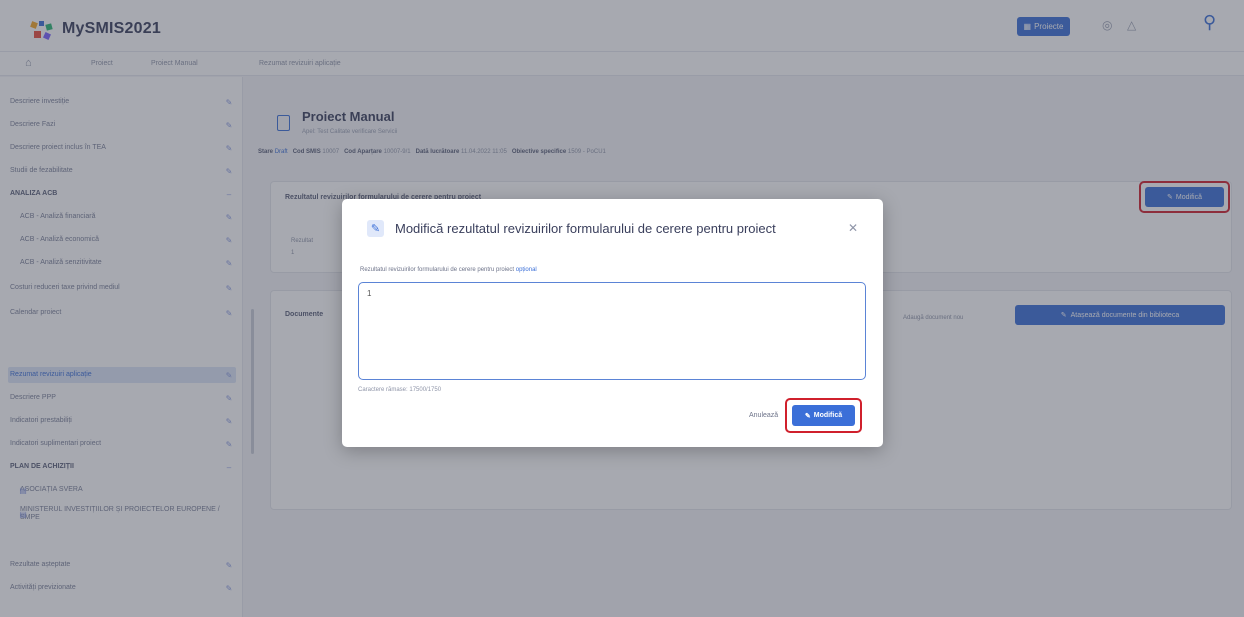 Image resolution: width=1244 pixels, height=617 pixels. What do you see at coordinates (375, 228) in the screenshot?
I see `edit-icon: ✎` at bounding box center [375, 228].